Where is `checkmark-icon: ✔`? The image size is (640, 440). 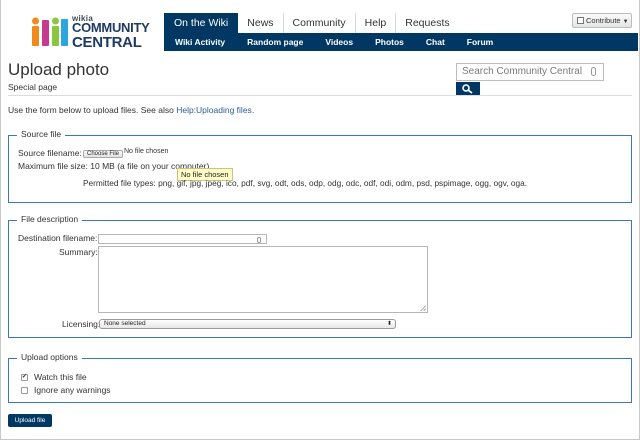 checkmark-icon: ✔ is located at coordinates (25, 377).